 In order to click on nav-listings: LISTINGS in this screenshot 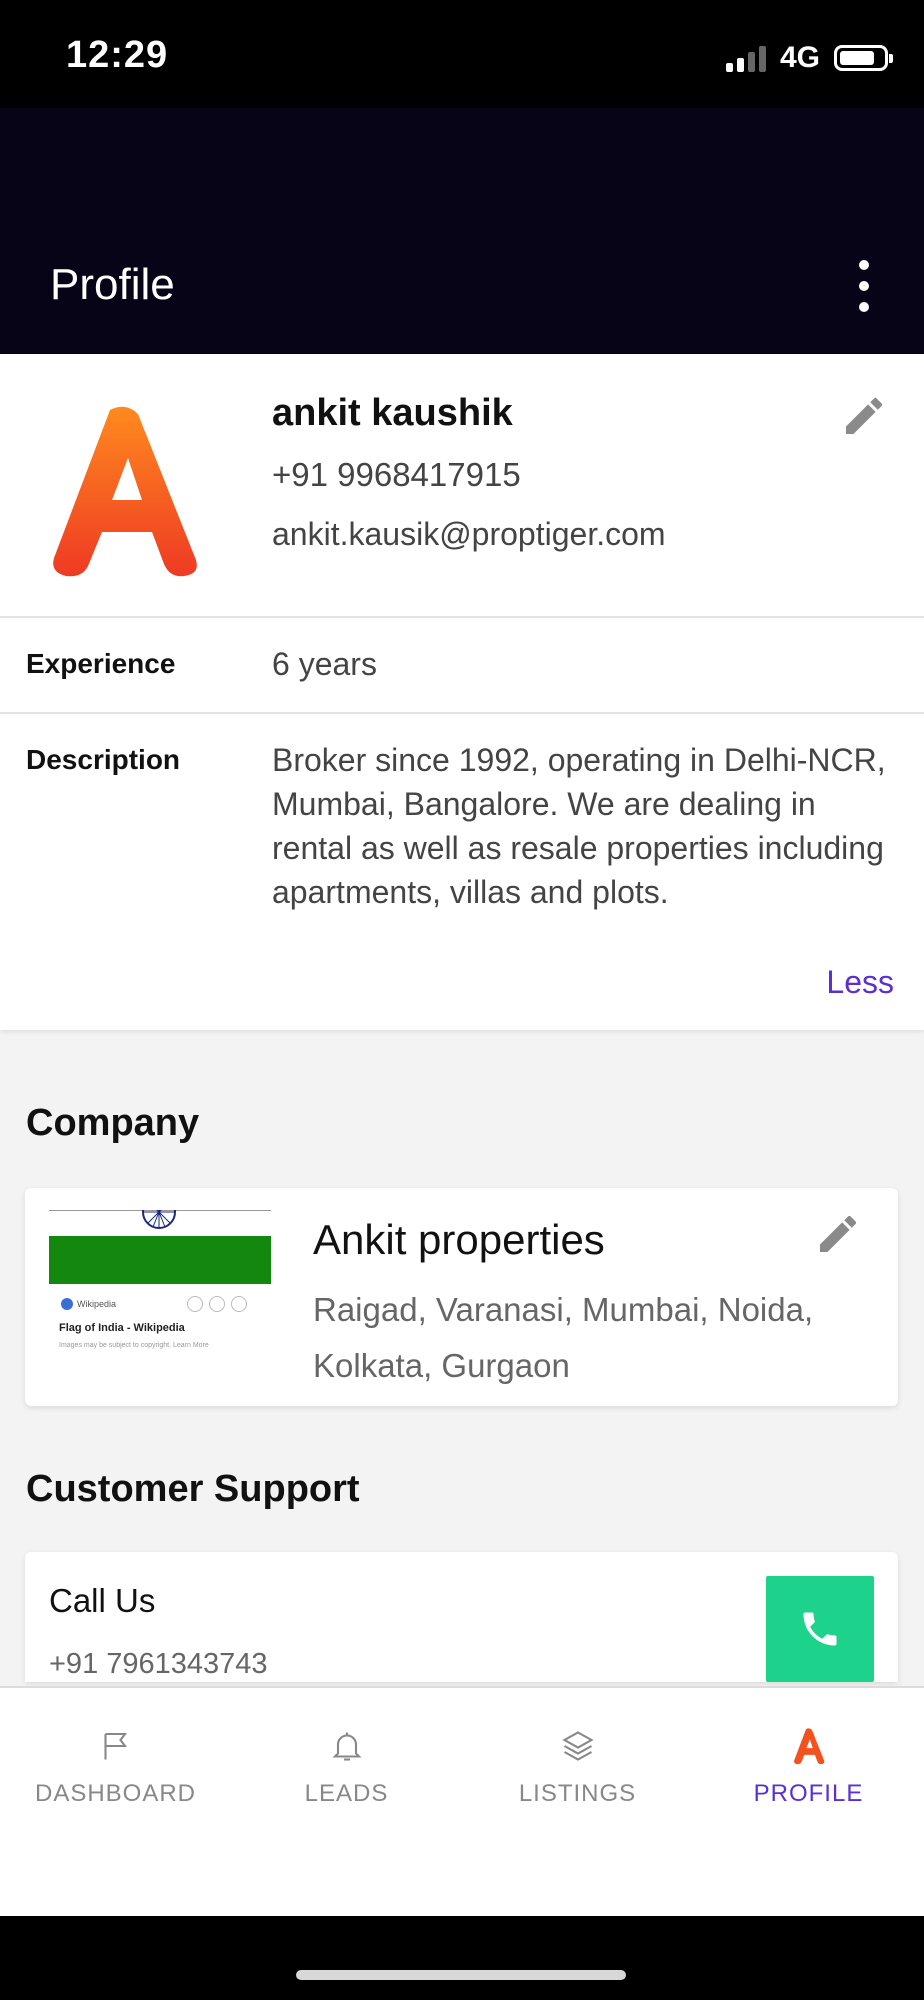, I will do `click(577, 1767)`.